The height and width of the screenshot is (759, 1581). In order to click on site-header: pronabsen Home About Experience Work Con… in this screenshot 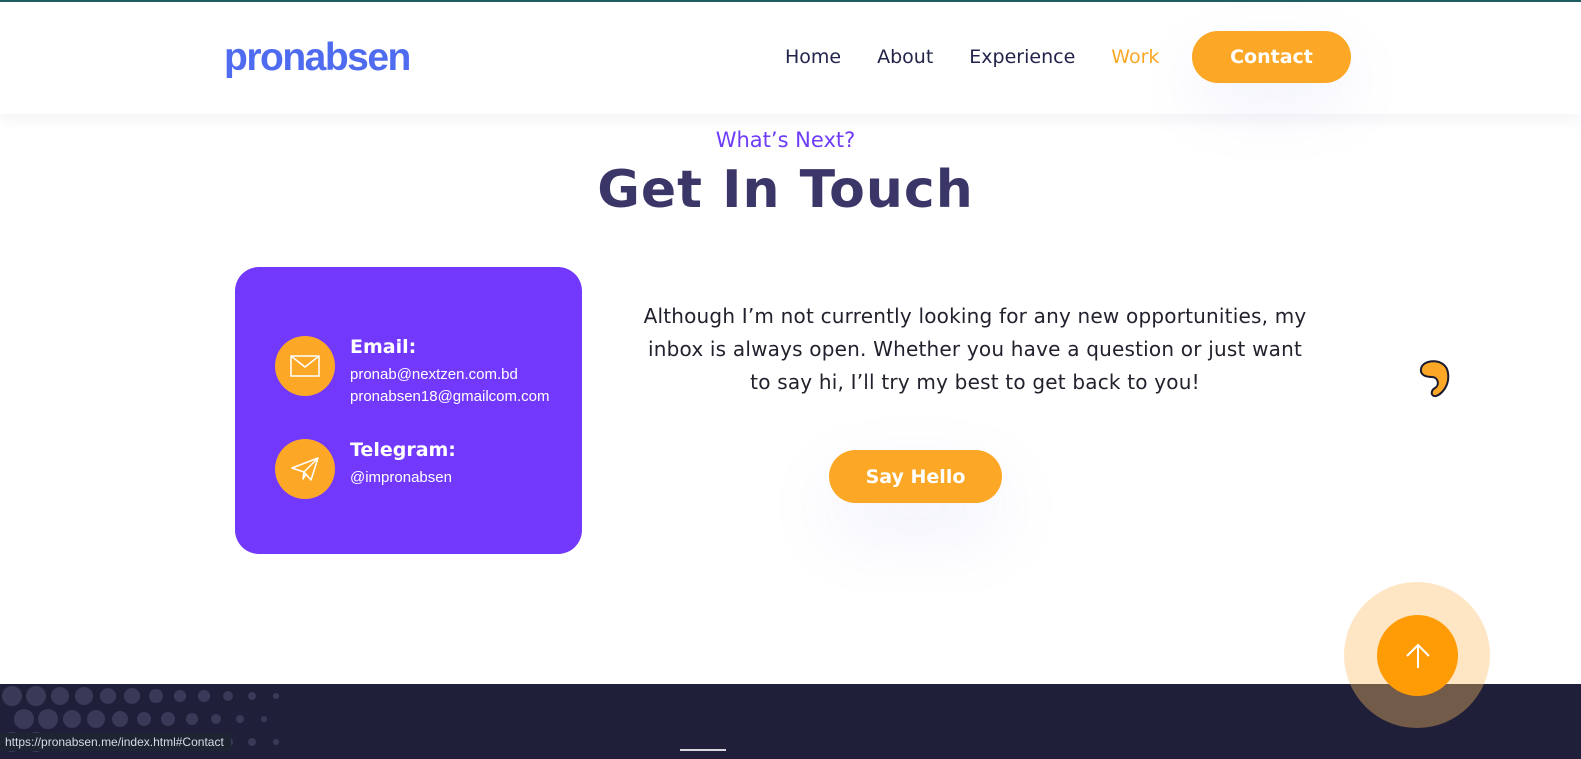, I will do `click(790, 58)`.